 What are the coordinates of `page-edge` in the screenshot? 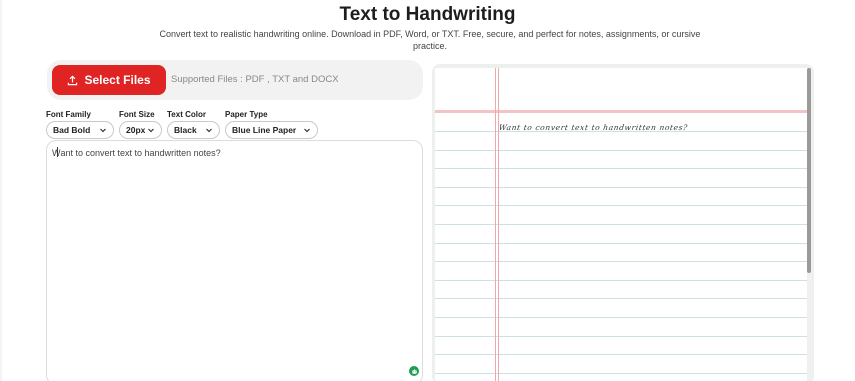 It's located at (1, 190).